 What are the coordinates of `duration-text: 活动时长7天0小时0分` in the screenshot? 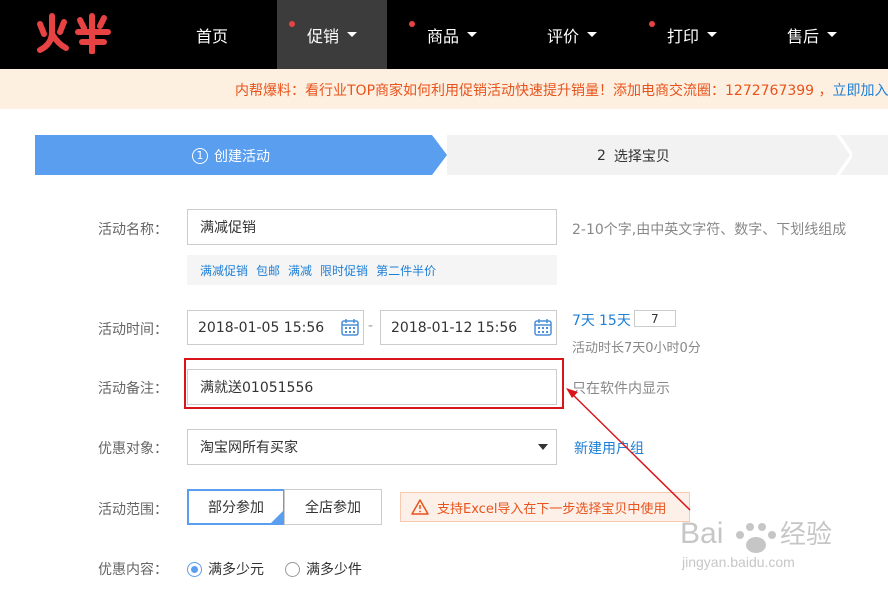 It's located at (636, 348).